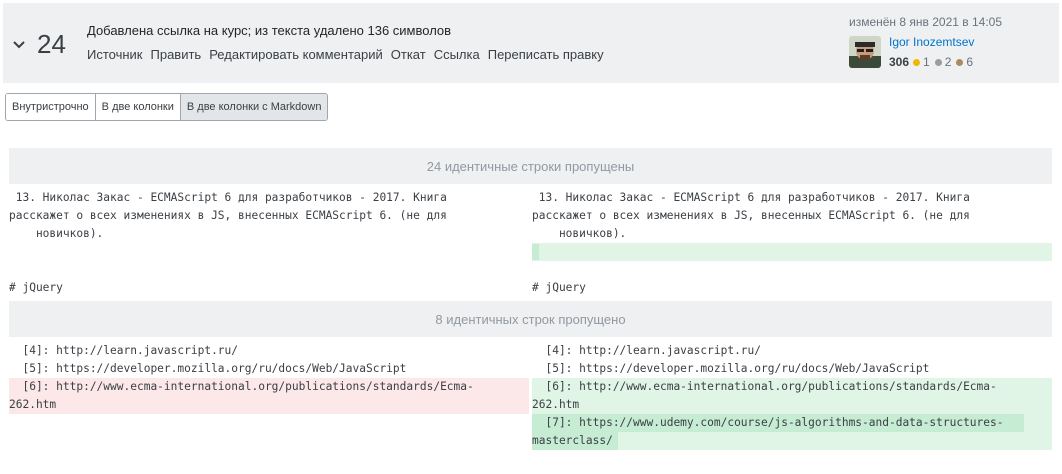 The height and width of the screenshot is (474, 1062). What do you see at coordinates (865, 52) in the screenshot?
I see `avatar` at bounding box center [865, 52].